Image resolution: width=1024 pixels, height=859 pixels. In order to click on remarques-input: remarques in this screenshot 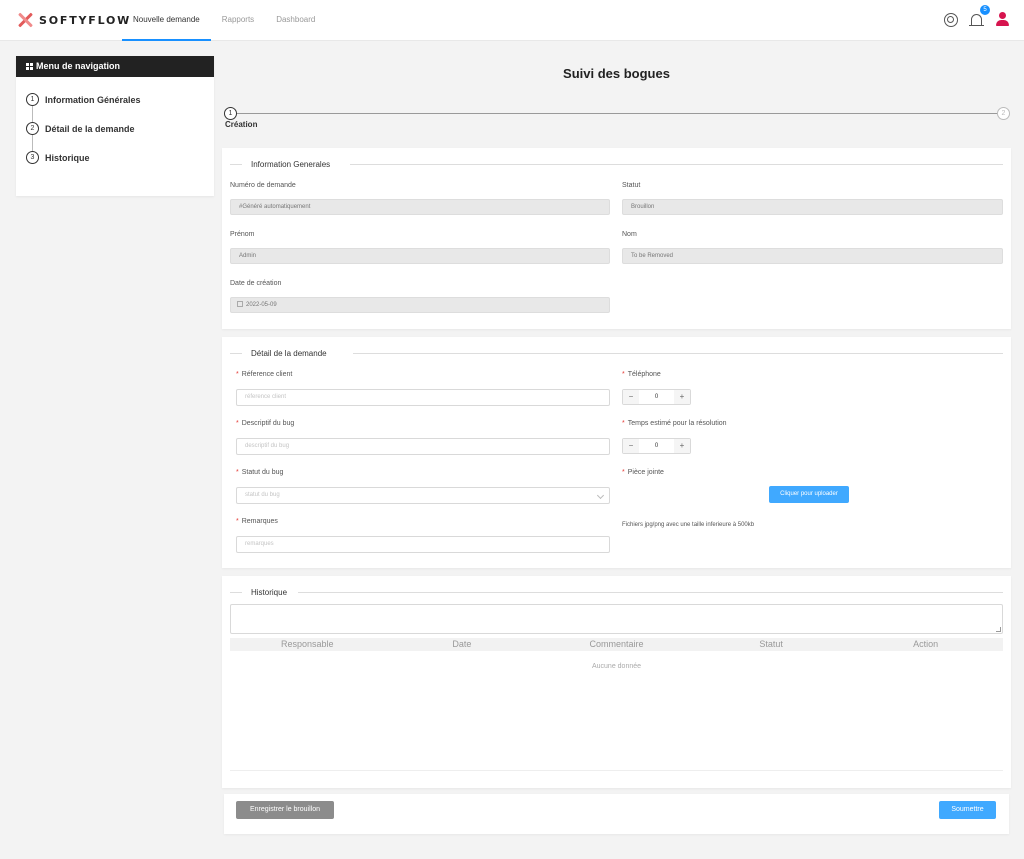, I will do `click(423, 544)`.